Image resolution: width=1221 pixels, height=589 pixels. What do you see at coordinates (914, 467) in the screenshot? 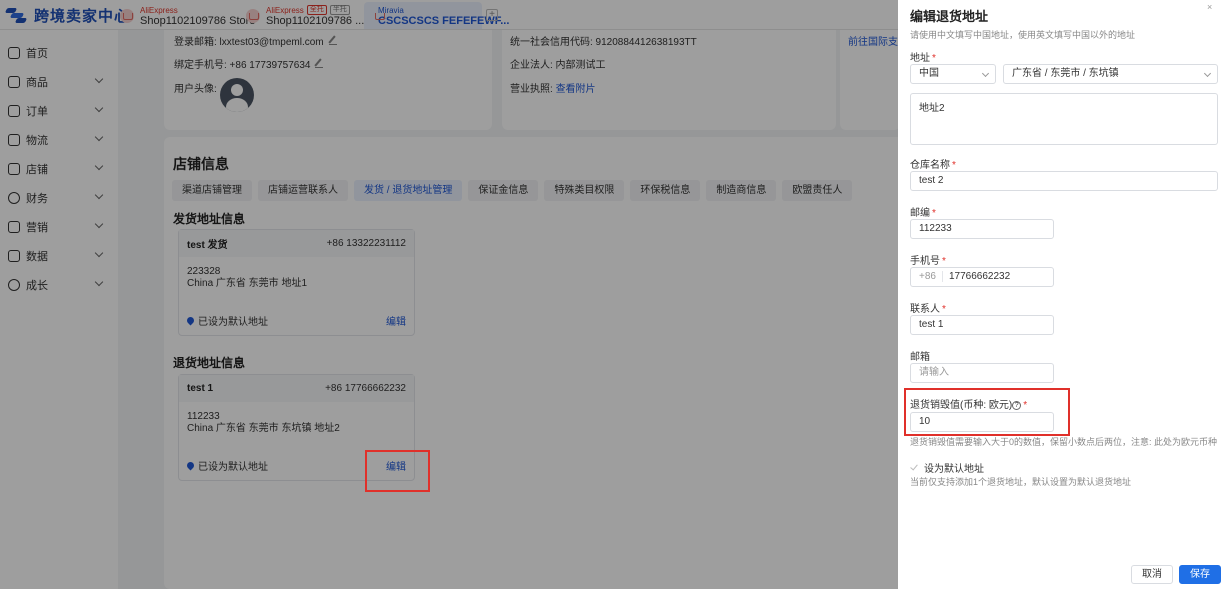
I see `check-icon` at bounding box center [914, 467].